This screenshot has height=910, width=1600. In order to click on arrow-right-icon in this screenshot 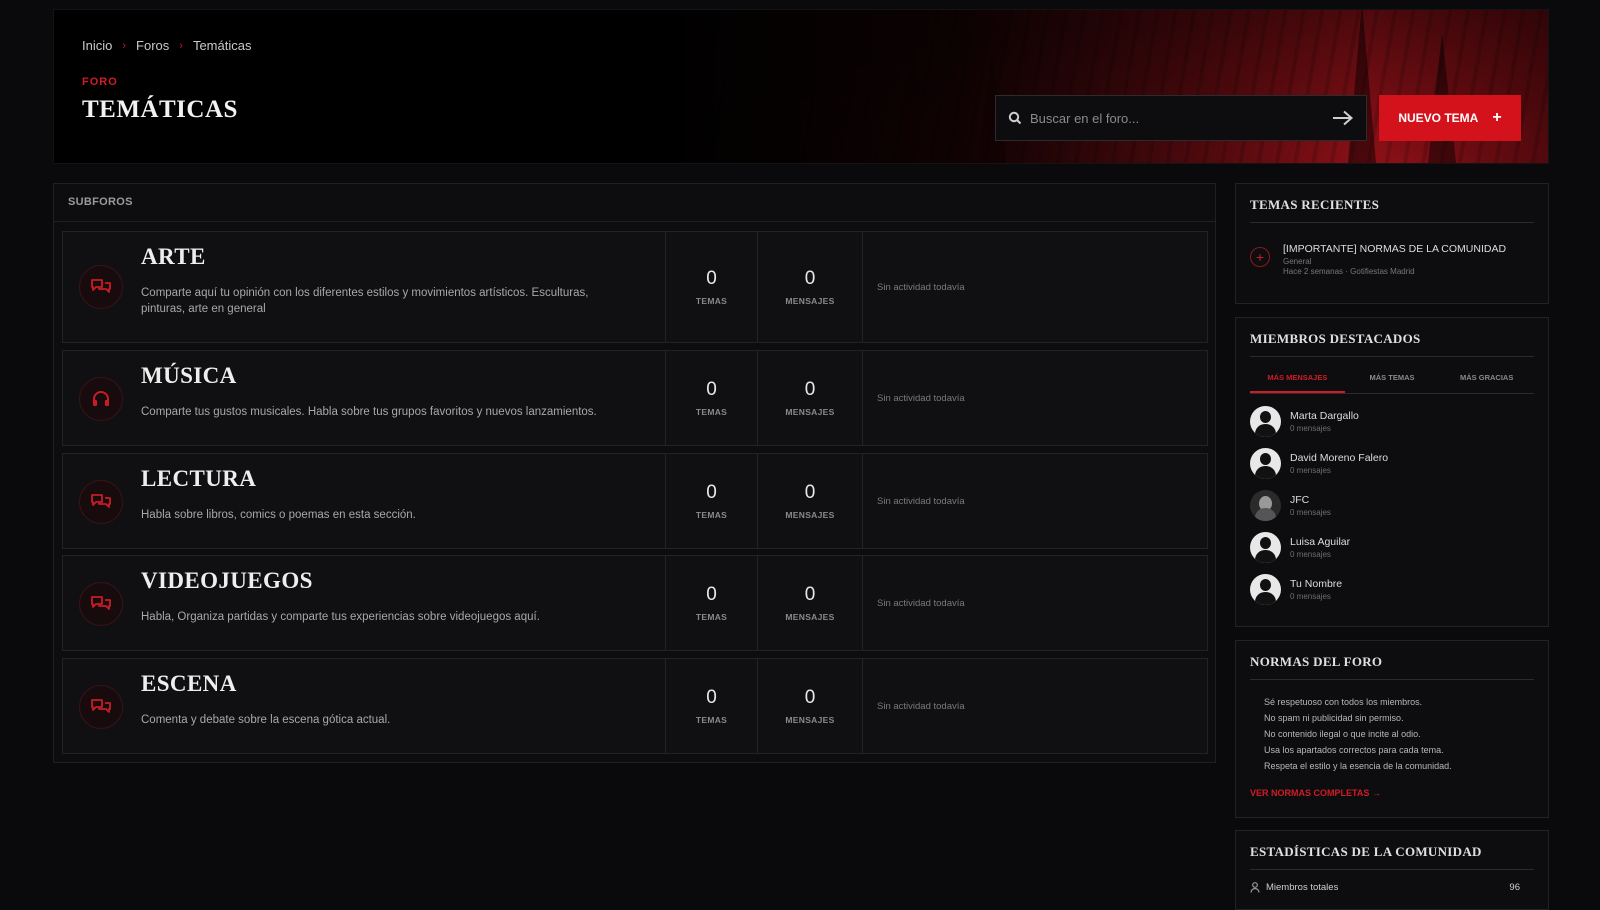, I will do `click(1343, 118)`.